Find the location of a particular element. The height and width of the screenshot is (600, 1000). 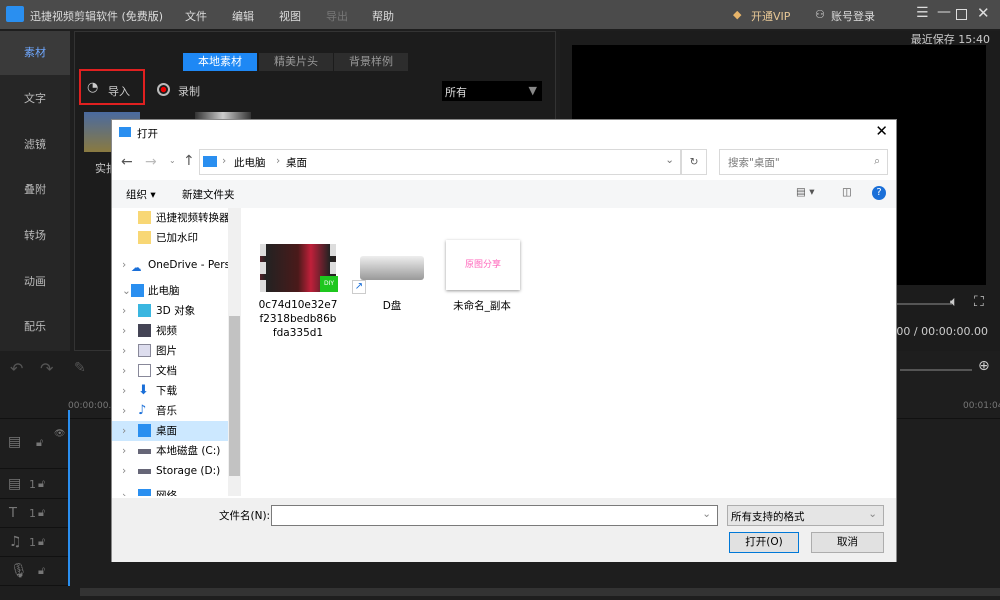

new-folder-button: 新建文件夹 is located at coordinates (208, 194).